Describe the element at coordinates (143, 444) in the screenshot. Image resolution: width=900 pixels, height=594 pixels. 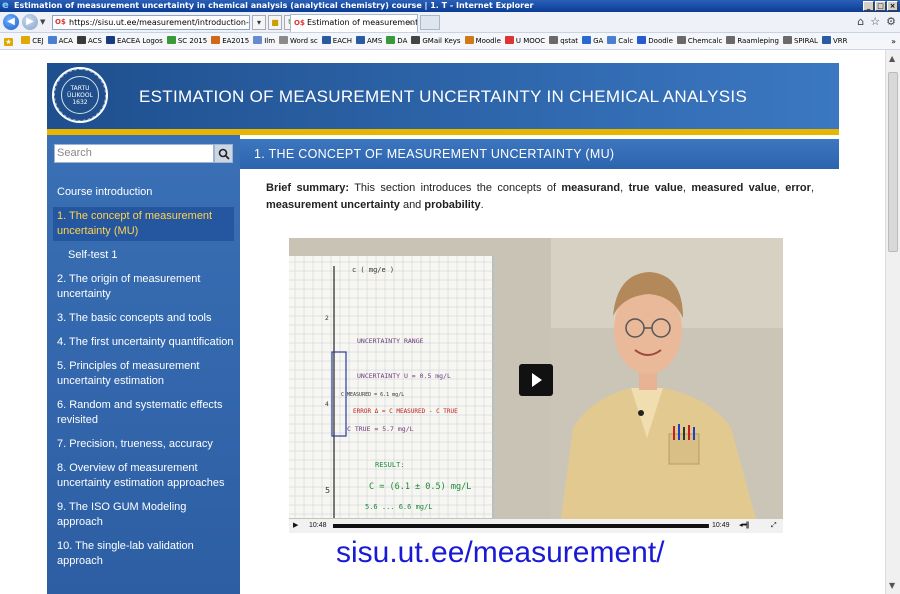
I see `menu-item: 7. Precision, trueness, accuracy` at that location.